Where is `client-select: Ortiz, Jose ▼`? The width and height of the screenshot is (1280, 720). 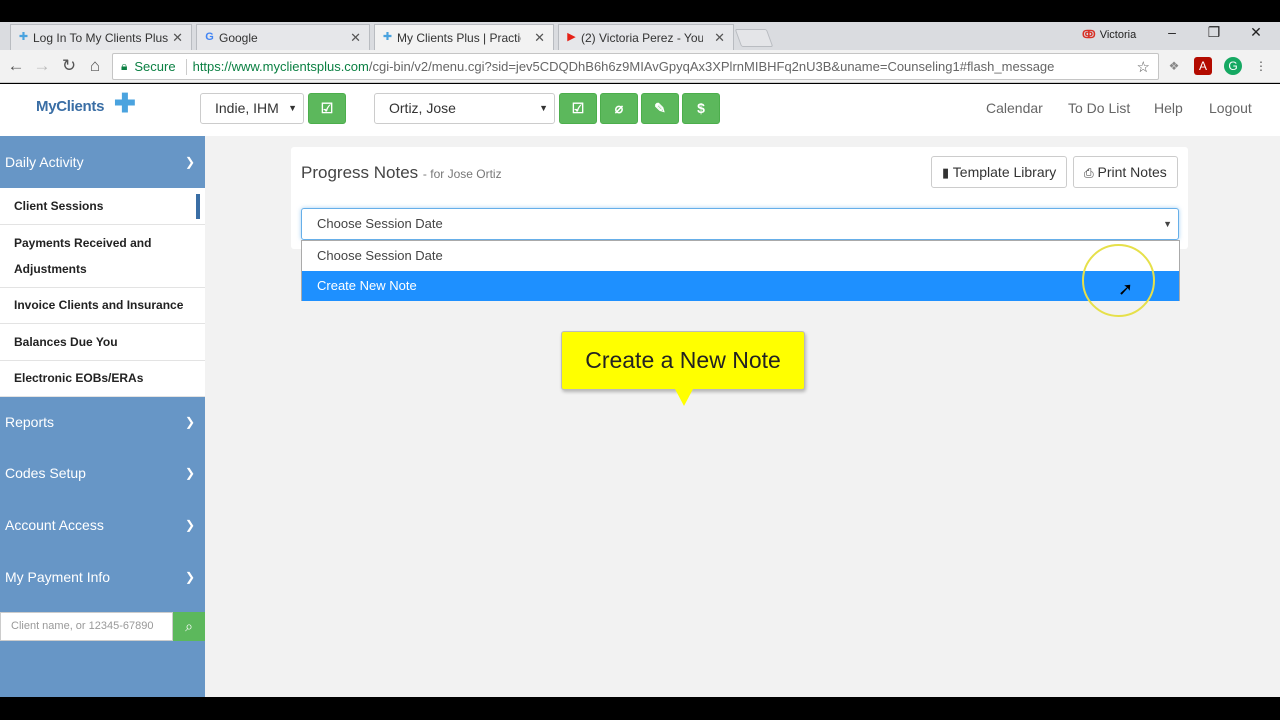
client-select: Ortiz, Jose ▼ is located at coordinates (464, 108).